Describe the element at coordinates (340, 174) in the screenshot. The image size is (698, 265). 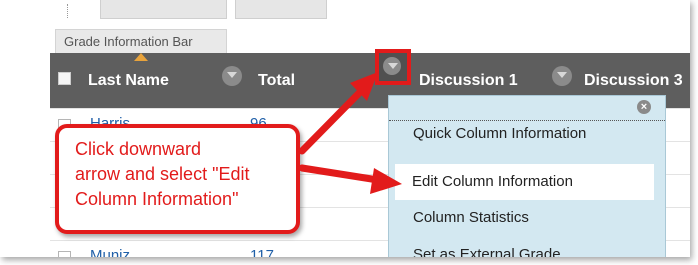
I see `arrow-to-menu-item` at that location.